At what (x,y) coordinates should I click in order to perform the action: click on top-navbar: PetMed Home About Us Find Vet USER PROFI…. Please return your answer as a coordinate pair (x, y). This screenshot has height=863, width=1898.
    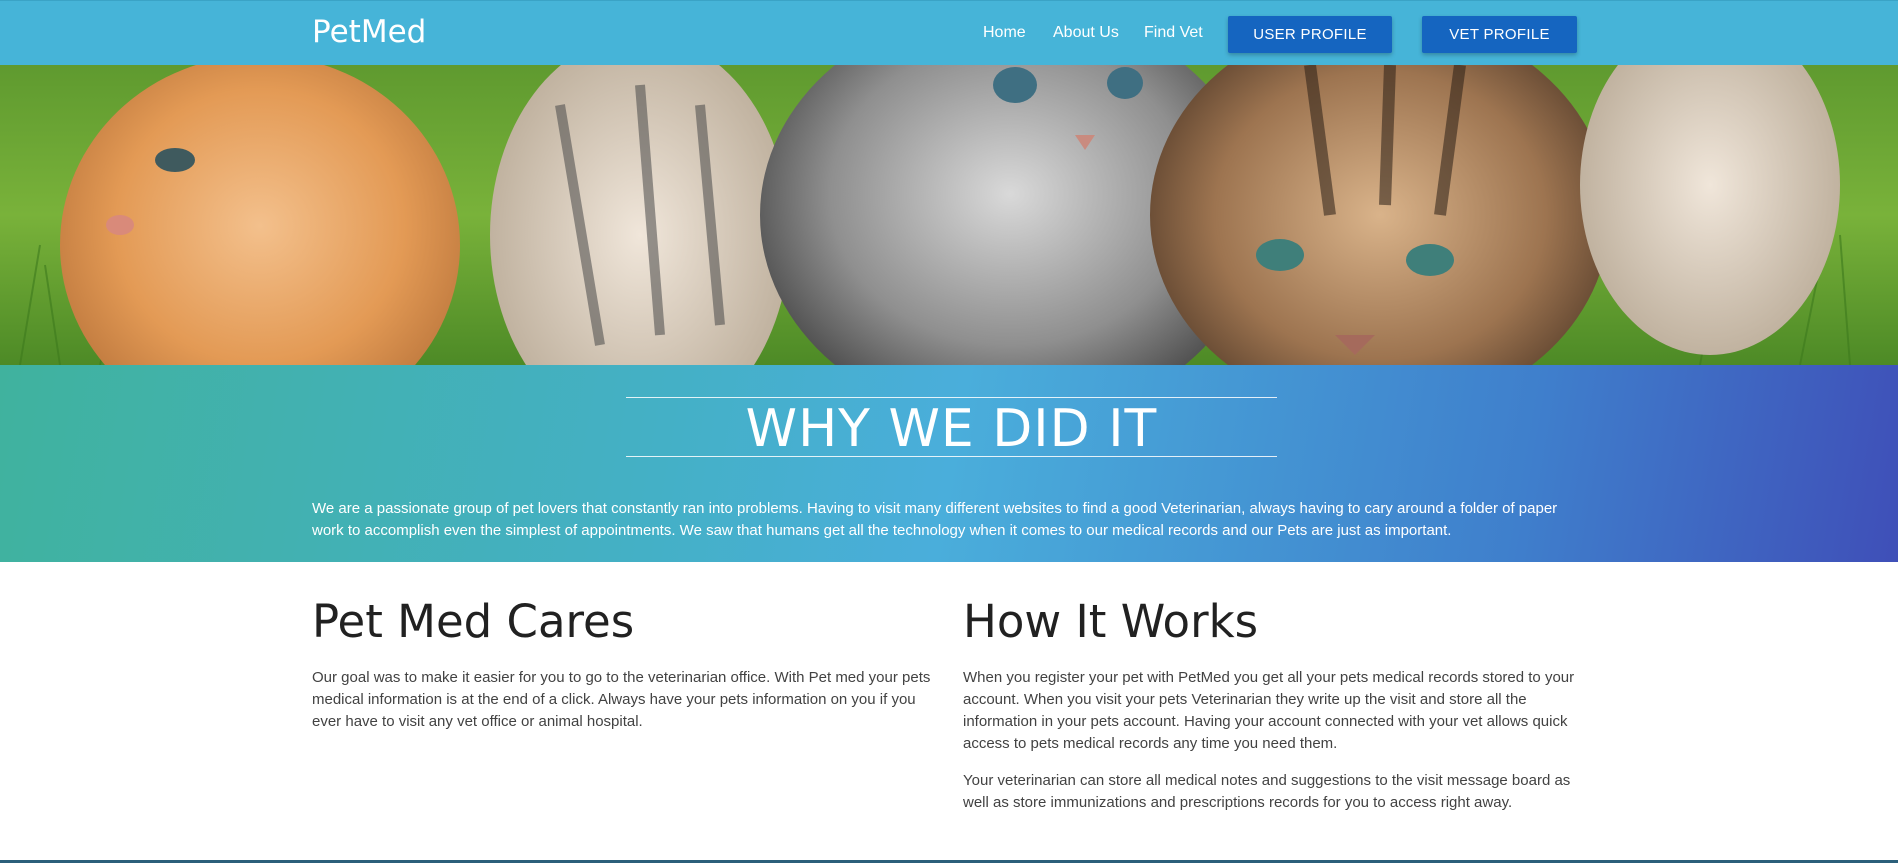
    Looking at the image, I should click on (949, 32).